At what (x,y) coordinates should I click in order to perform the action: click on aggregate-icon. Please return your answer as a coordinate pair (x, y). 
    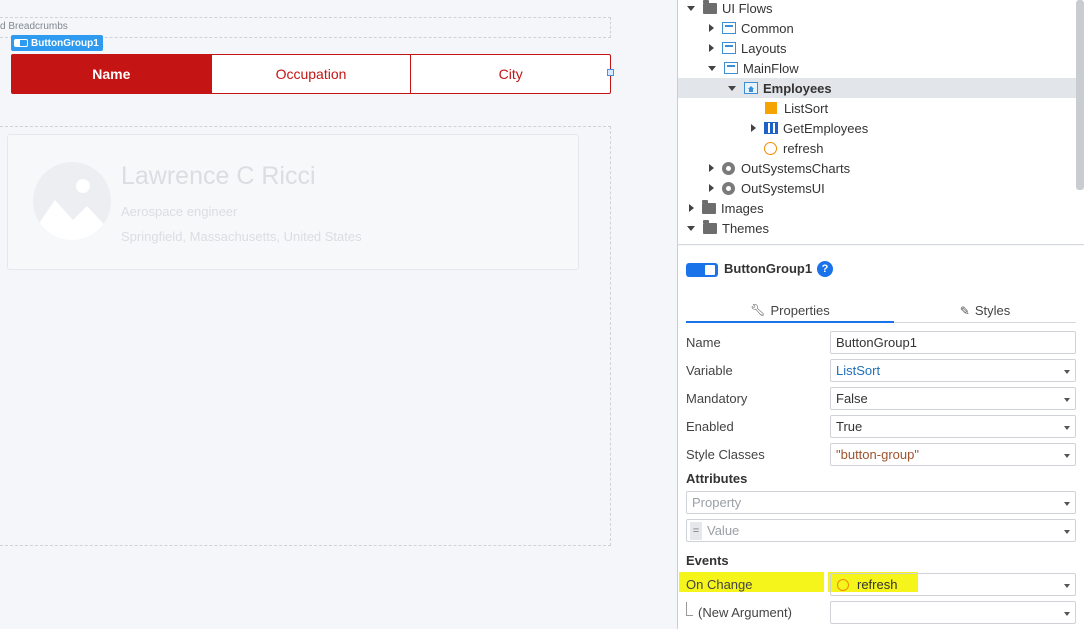
    Looking at the image, I should click on (771, 128).